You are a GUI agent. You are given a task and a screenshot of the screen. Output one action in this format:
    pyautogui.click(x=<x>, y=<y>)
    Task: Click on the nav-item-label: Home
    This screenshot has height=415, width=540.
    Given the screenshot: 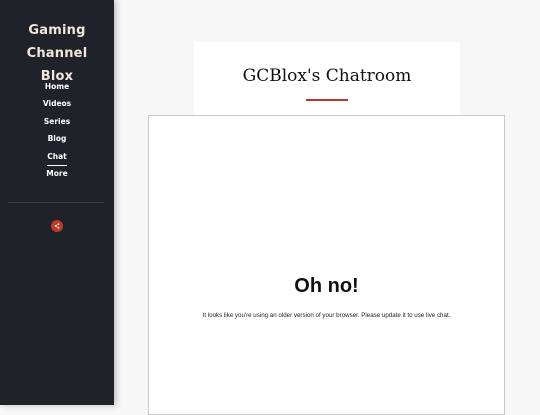 What is the action you would take?
    pyautogui.click(x=57, y=86)
    